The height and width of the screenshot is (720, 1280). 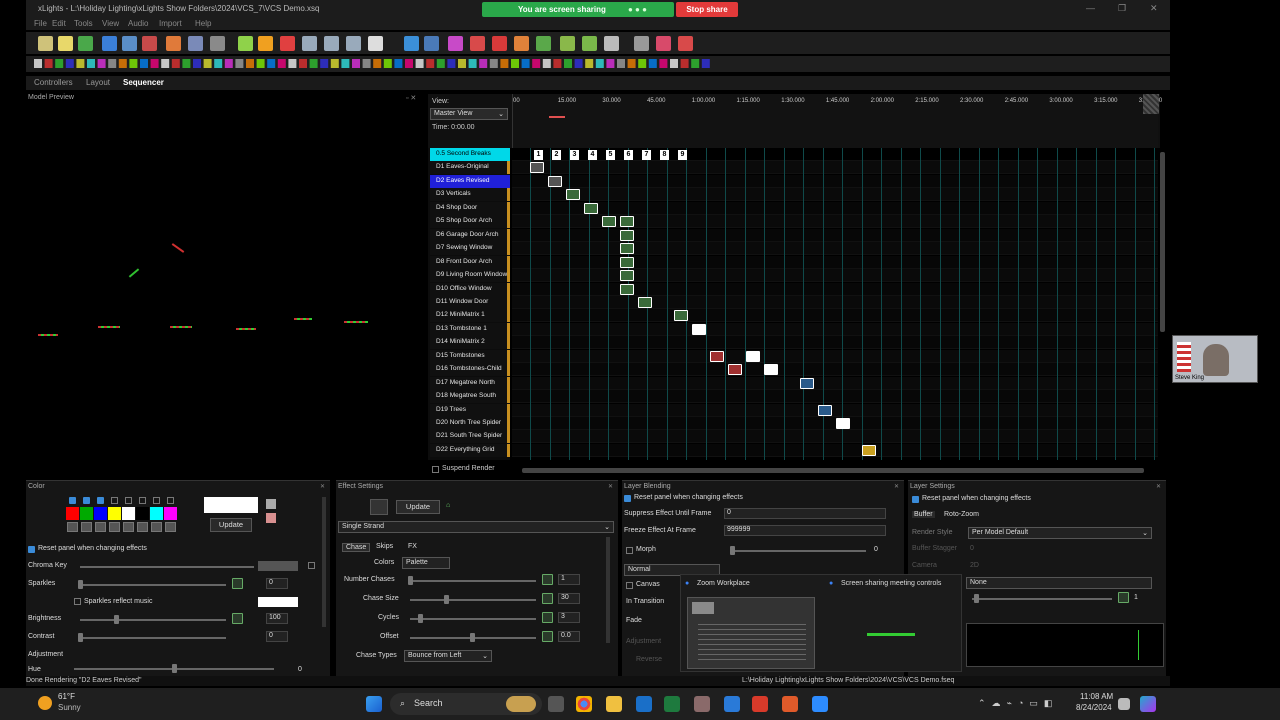 I want to click on acrobat-icon, so click(x=760, y=704).